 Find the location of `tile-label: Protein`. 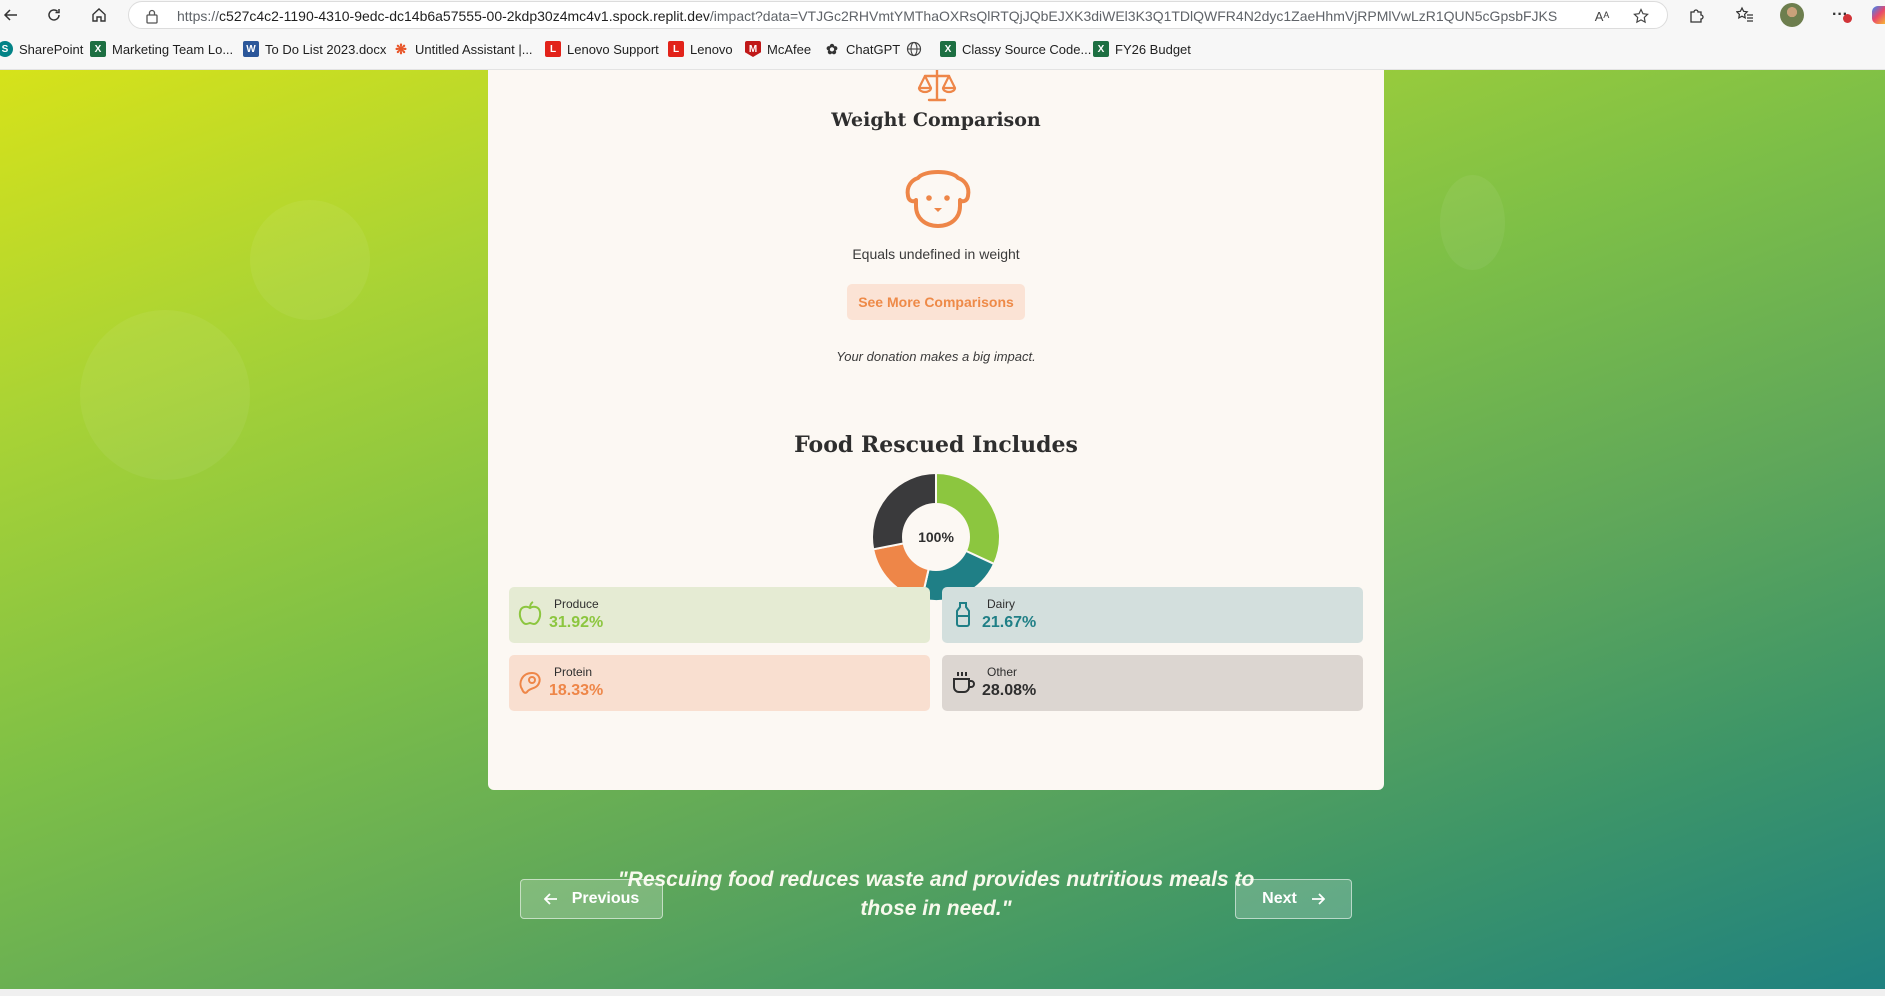

tile-label: Protein is located at coordinates (573, 672).